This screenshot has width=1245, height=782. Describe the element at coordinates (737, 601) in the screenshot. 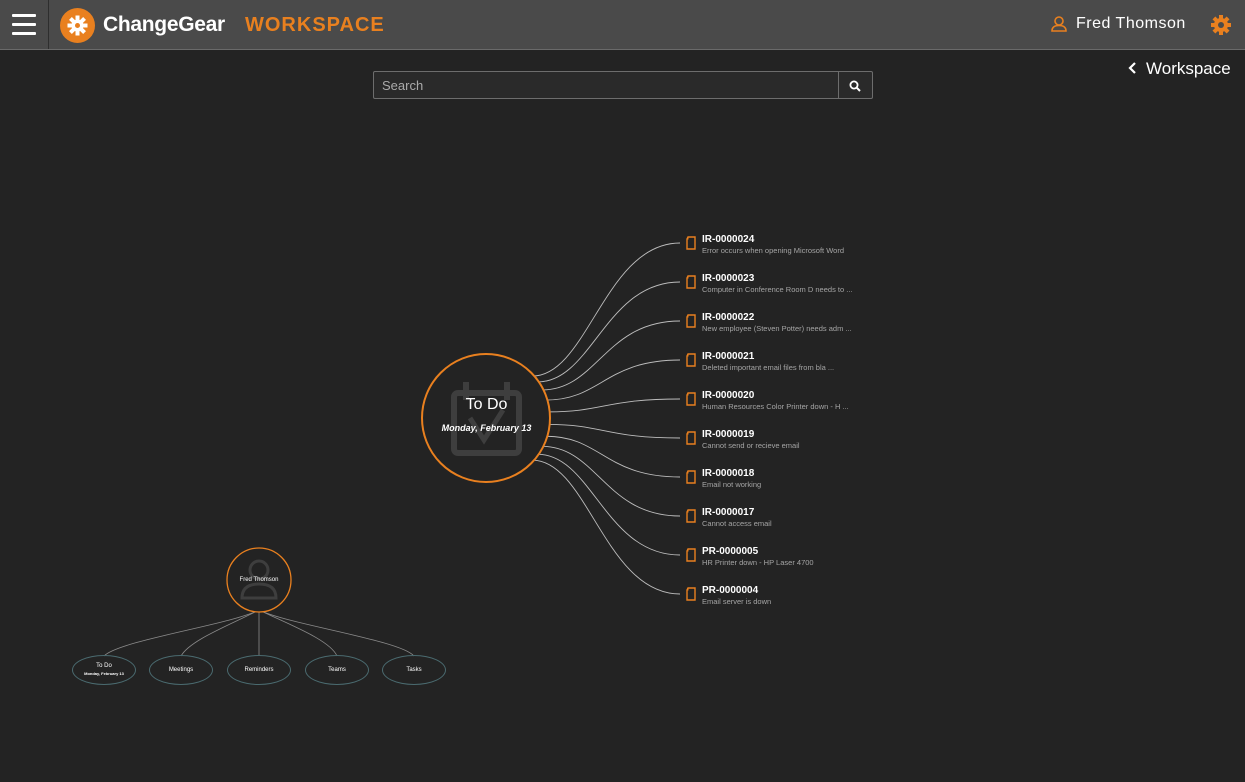

I see `ticket-description: Email server is down` at that location.